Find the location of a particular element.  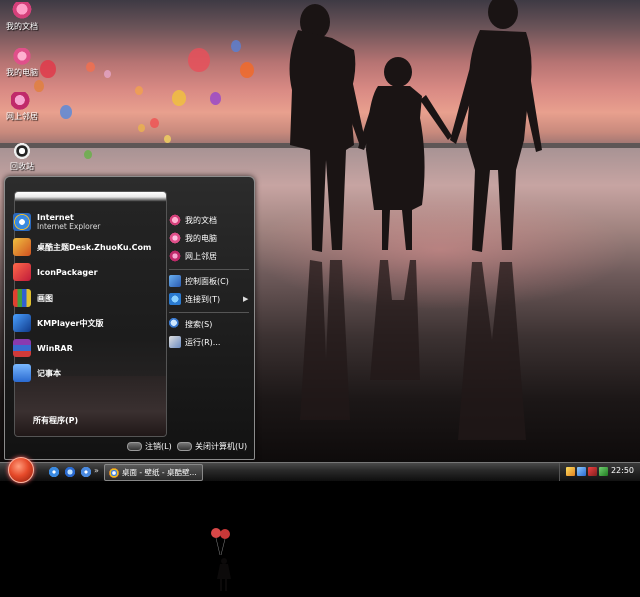

taskbar: » 桌面 - 壁纸 - 桌酷壁... ‹ 22:50 is located at coordinates (320, 470).